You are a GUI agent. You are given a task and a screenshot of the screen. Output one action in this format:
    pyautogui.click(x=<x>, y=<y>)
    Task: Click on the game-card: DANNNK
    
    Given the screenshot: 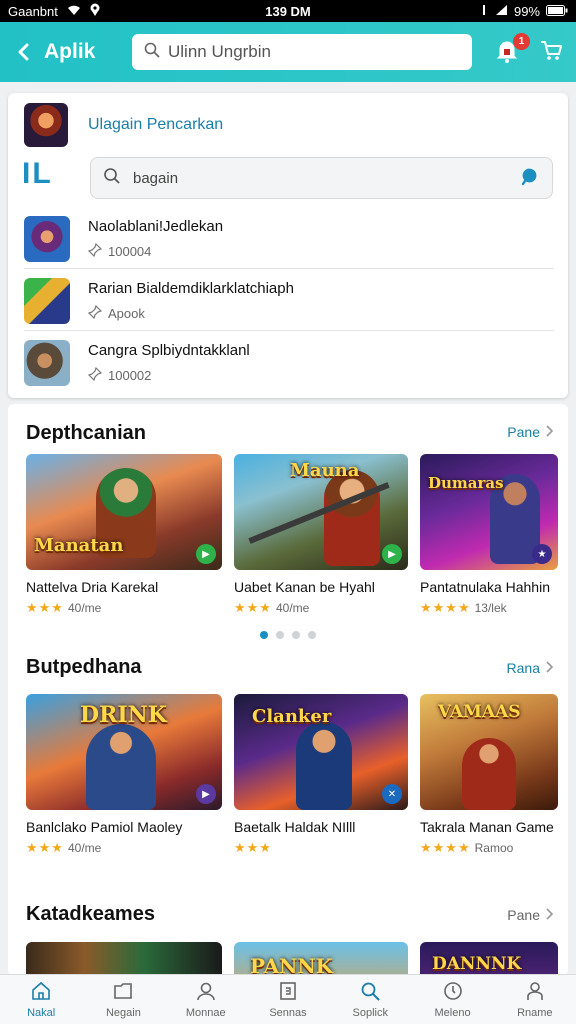 What is the action you would take?
    pyautogui.click(x=489, y=959)
    